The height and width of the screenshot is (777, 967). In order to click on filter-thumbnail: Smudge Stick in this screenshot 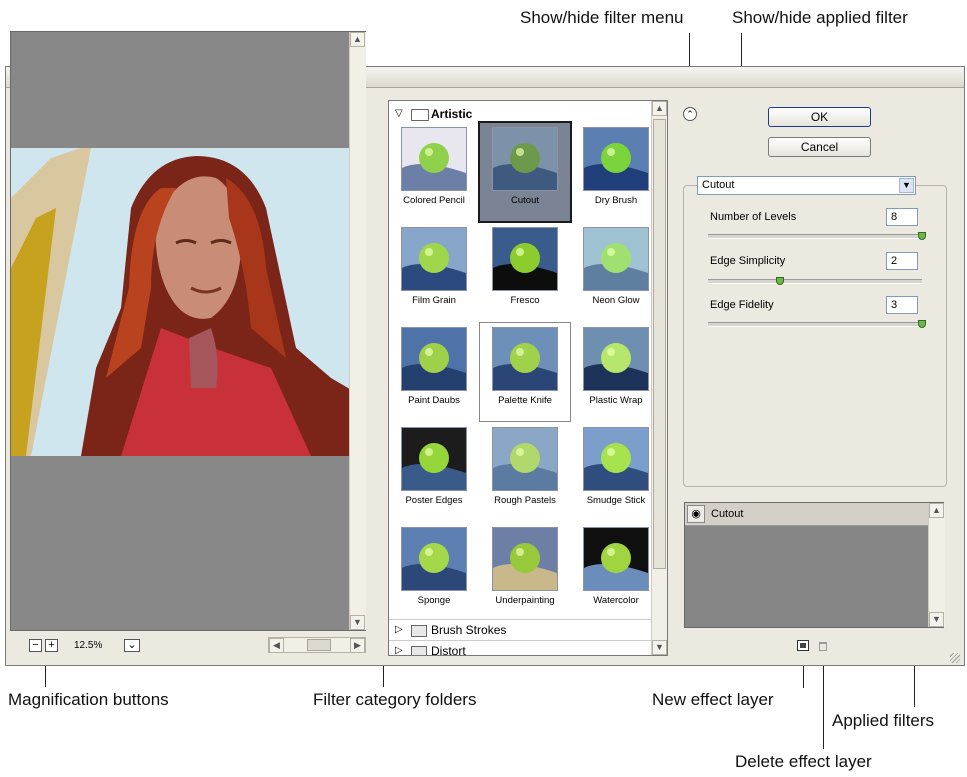, I will do `click(616, 472)`.